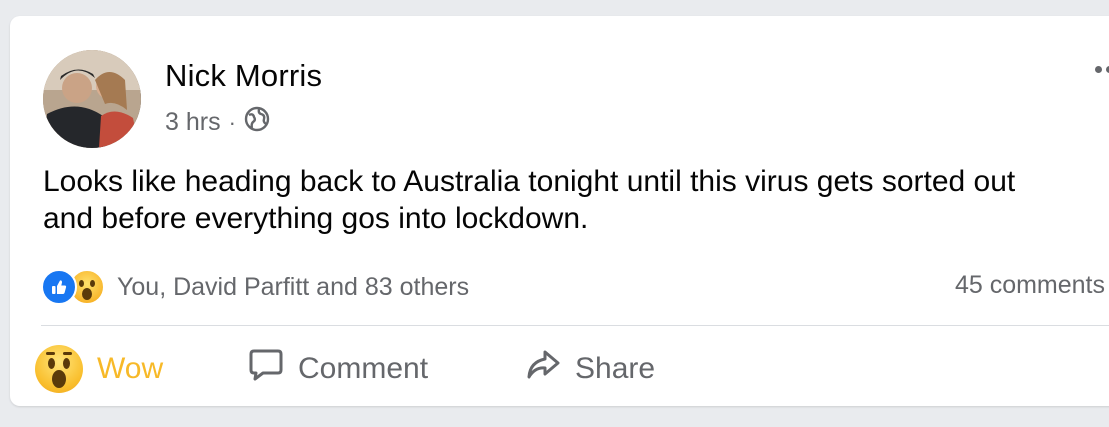  Describe the element at coordinates (257, 122) in the screenshot. I see `globe-icon` at that location.